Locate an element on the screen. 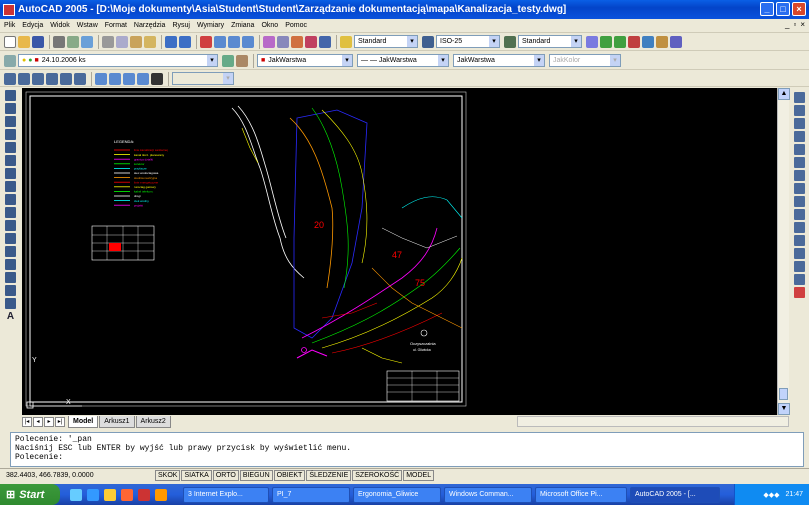  otrack-toggle: ŚLEDZENIE is located at coordinates (329, 475).